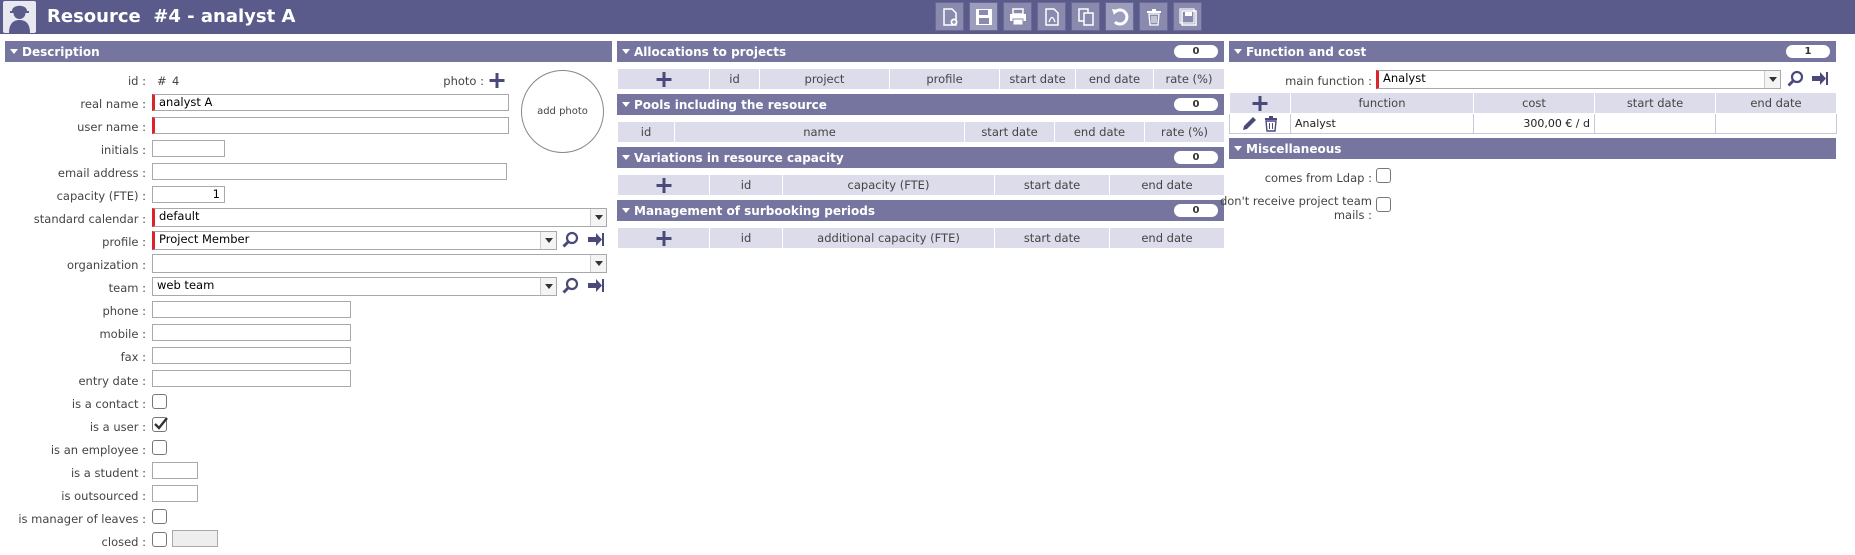  I want to click on new-icon, so click(949, 16).